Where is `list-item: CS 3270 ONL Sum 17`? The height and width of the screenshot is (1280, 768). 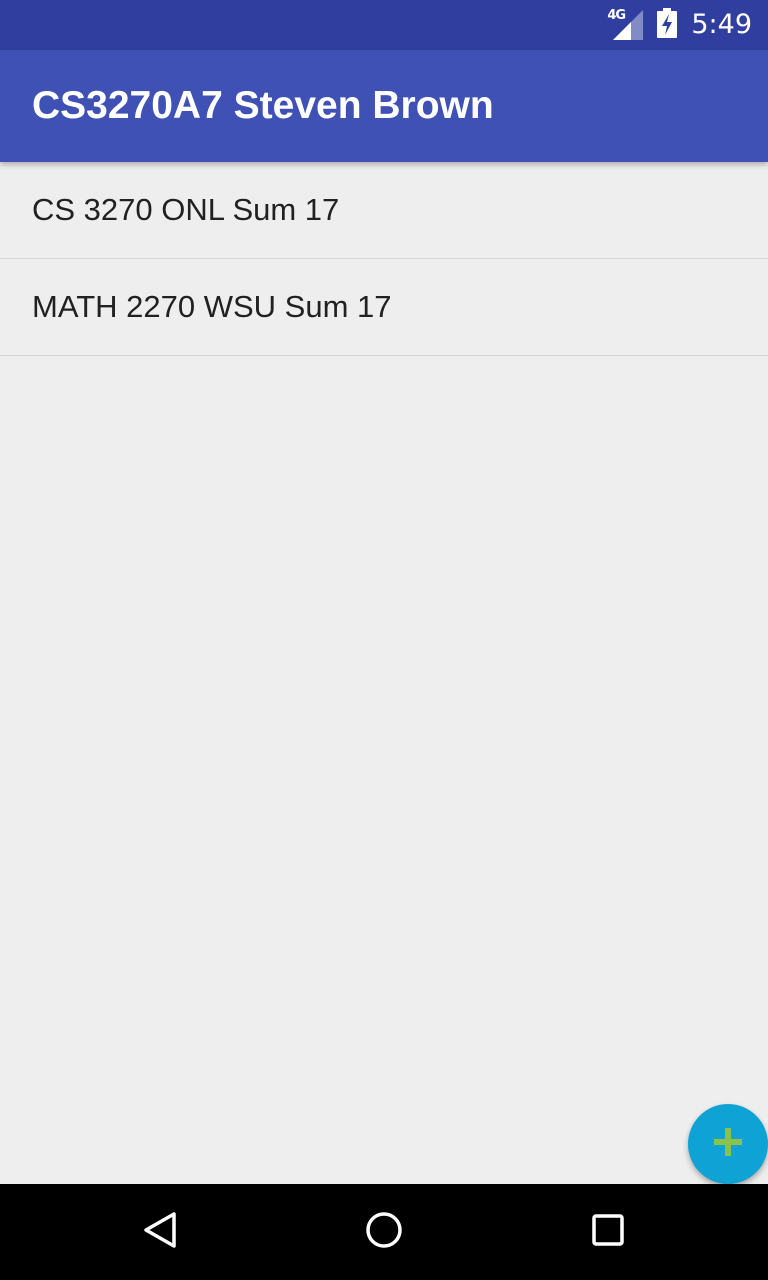 list-item: CS 3270 ONL Sum 17 is located at coordinates (384, 210).